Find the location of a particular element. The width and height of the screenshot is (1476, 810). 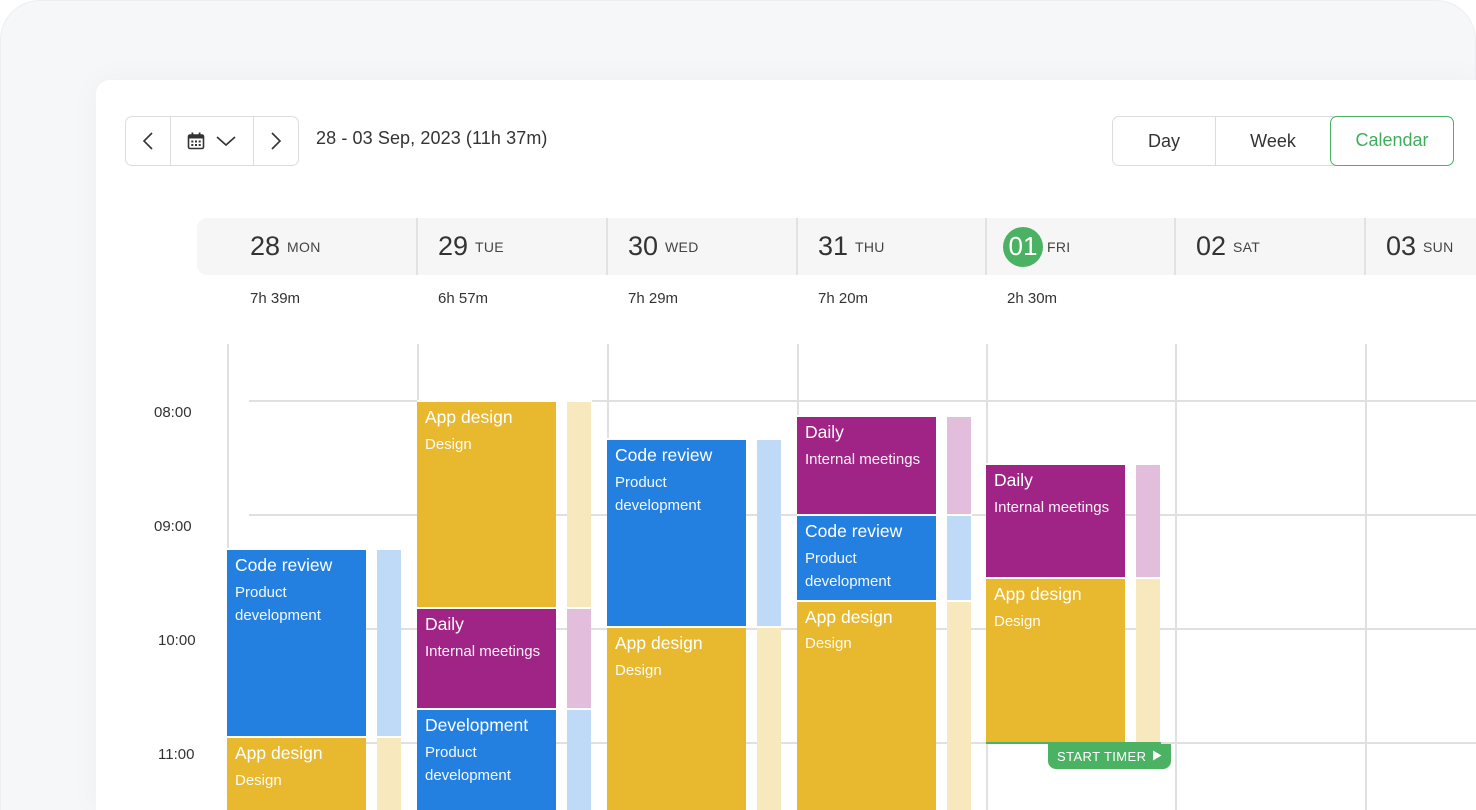

tab-week: Week is located at coordinates (1272, 141).